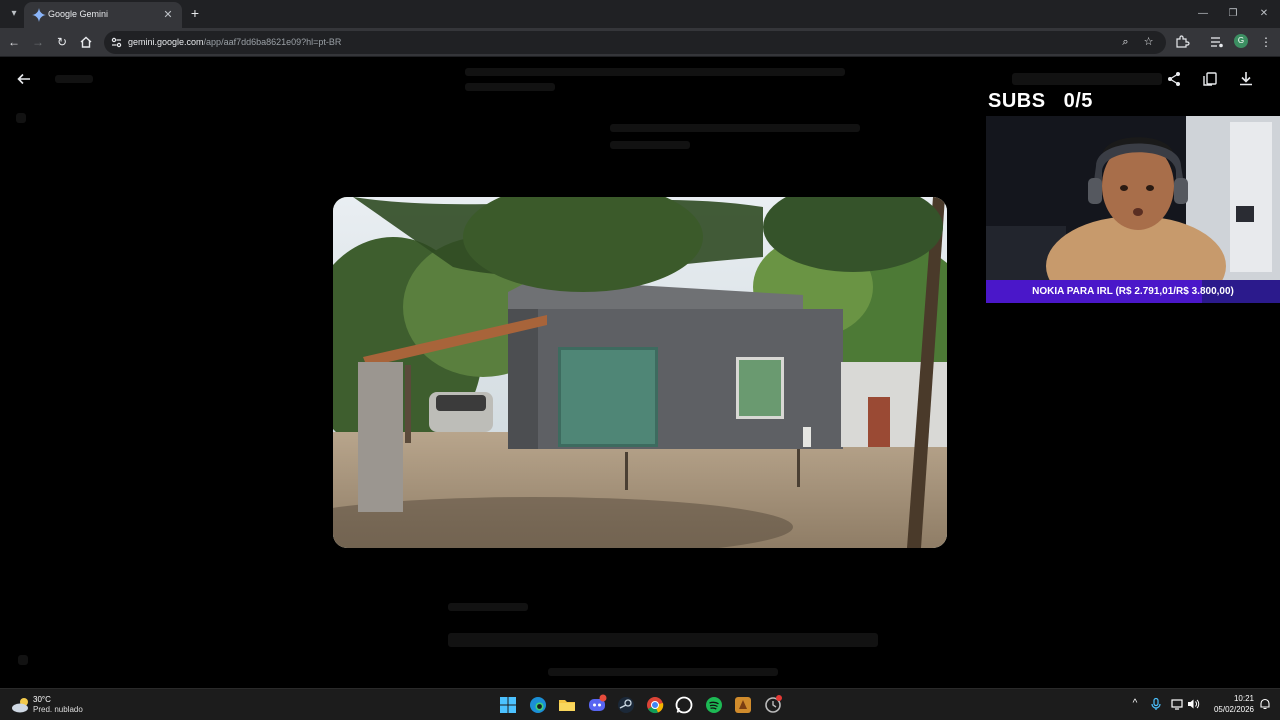 The width and height of the screenshot is (1280, 720). I want to click on extensions-icon, so click(1182, 42).